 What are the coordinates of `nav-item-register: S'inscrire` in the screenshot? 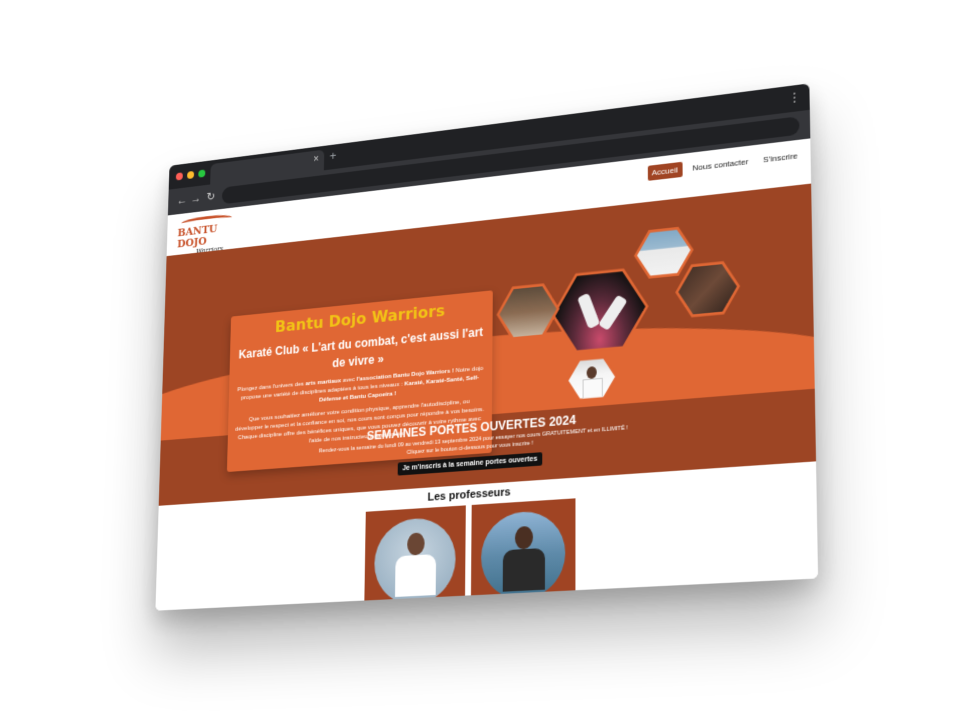 It's located at (780, 158).